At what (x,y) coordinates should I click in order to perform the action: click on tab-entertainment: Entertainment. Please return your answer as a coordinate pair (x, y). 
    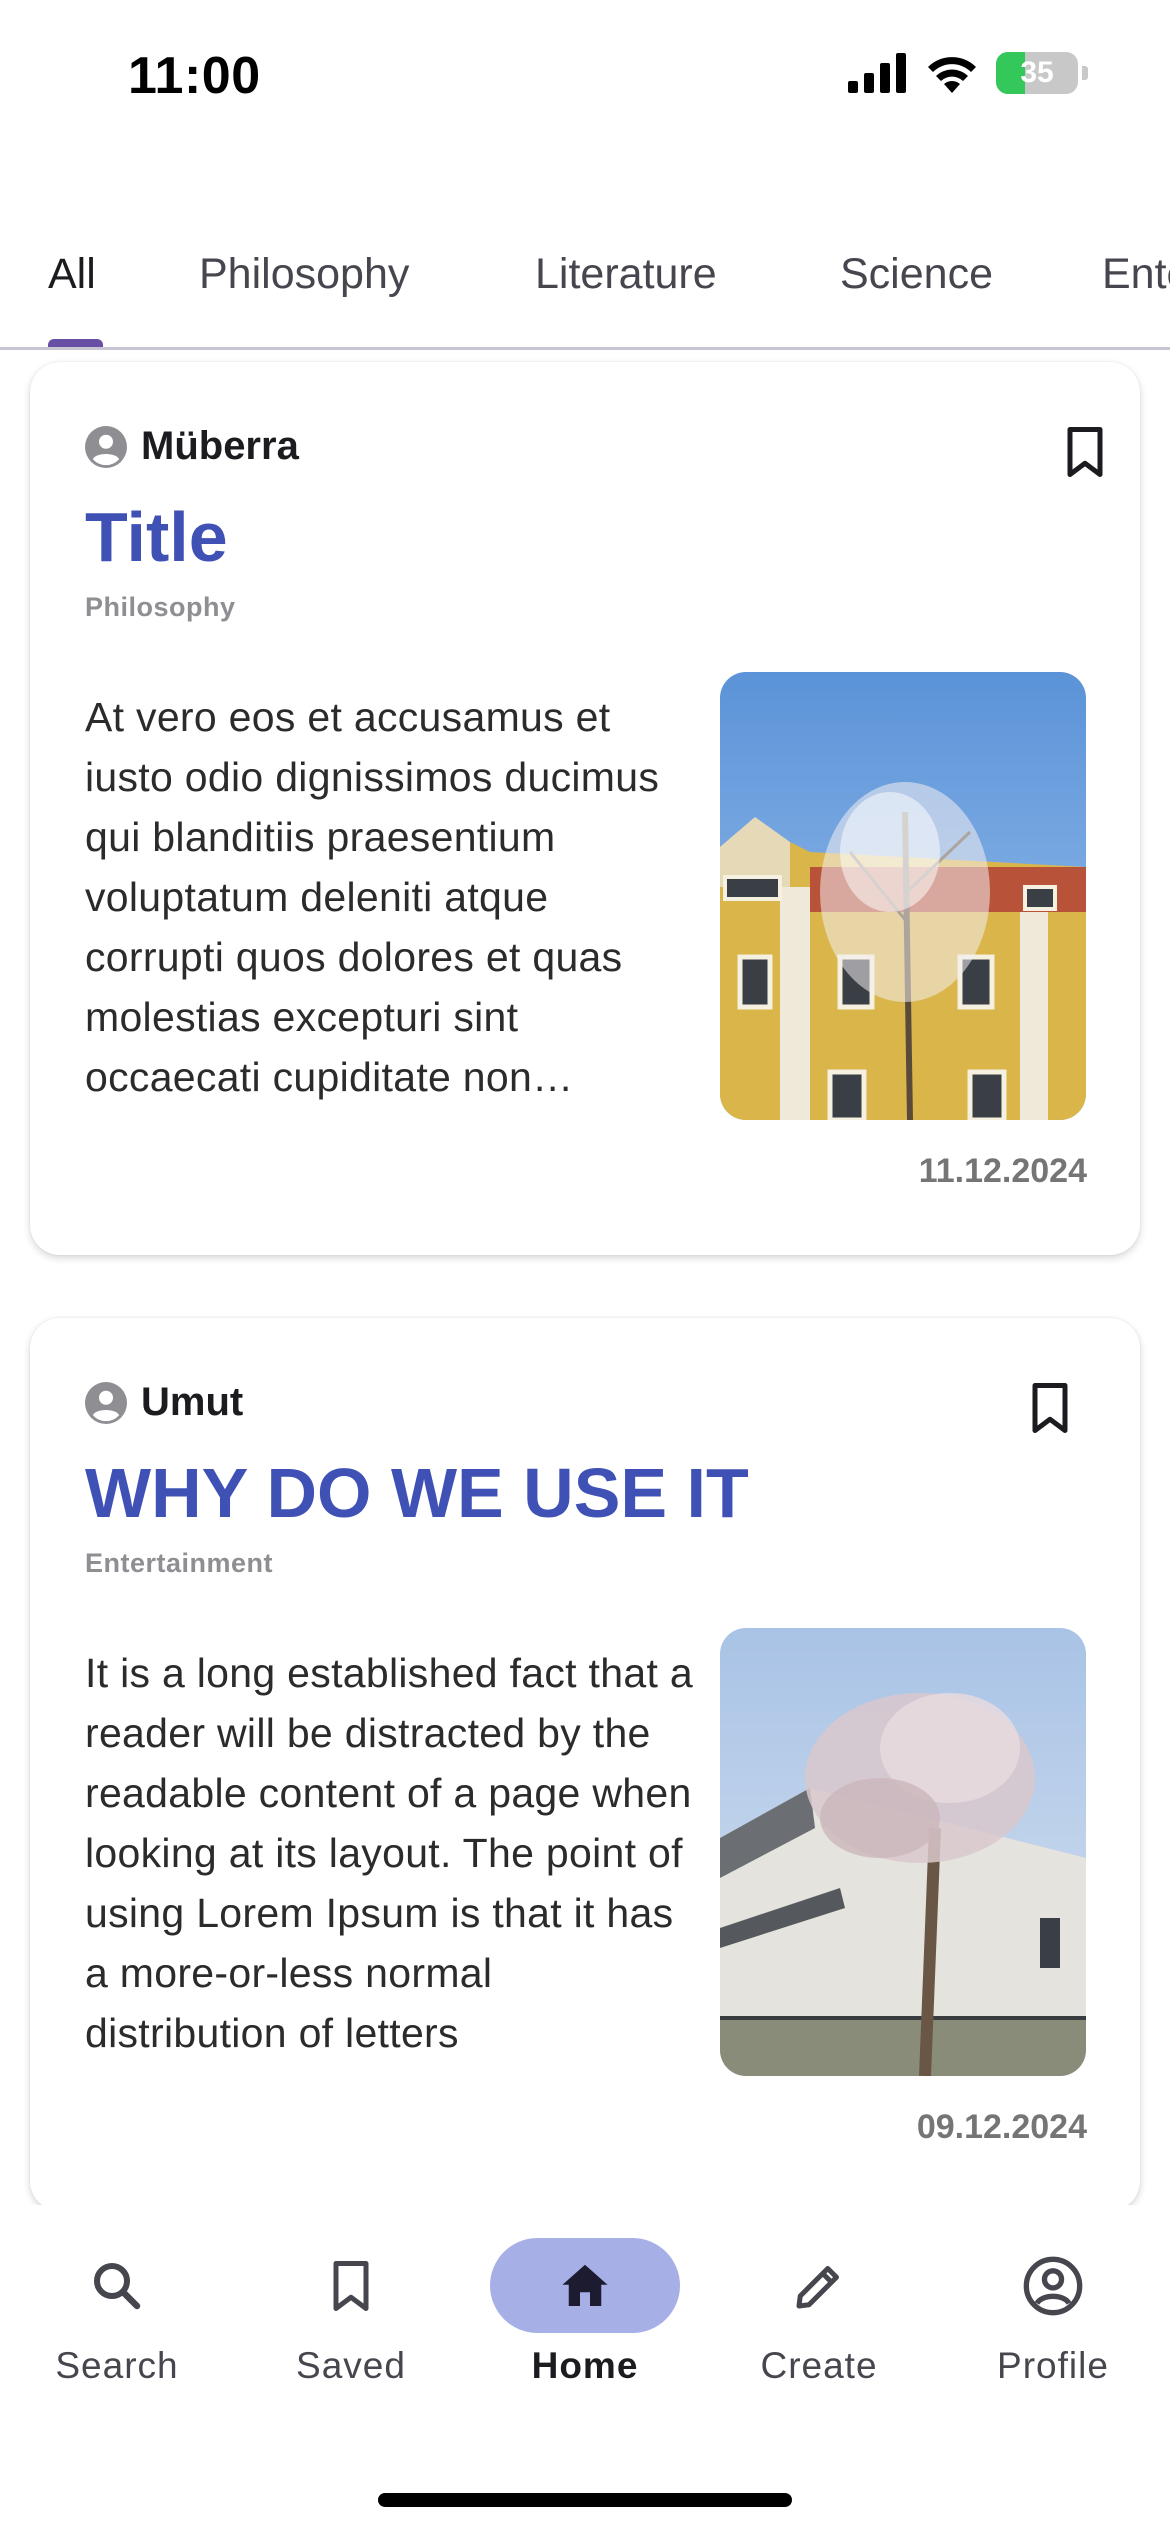
    Looking at the image, I should click on (1136, 274).